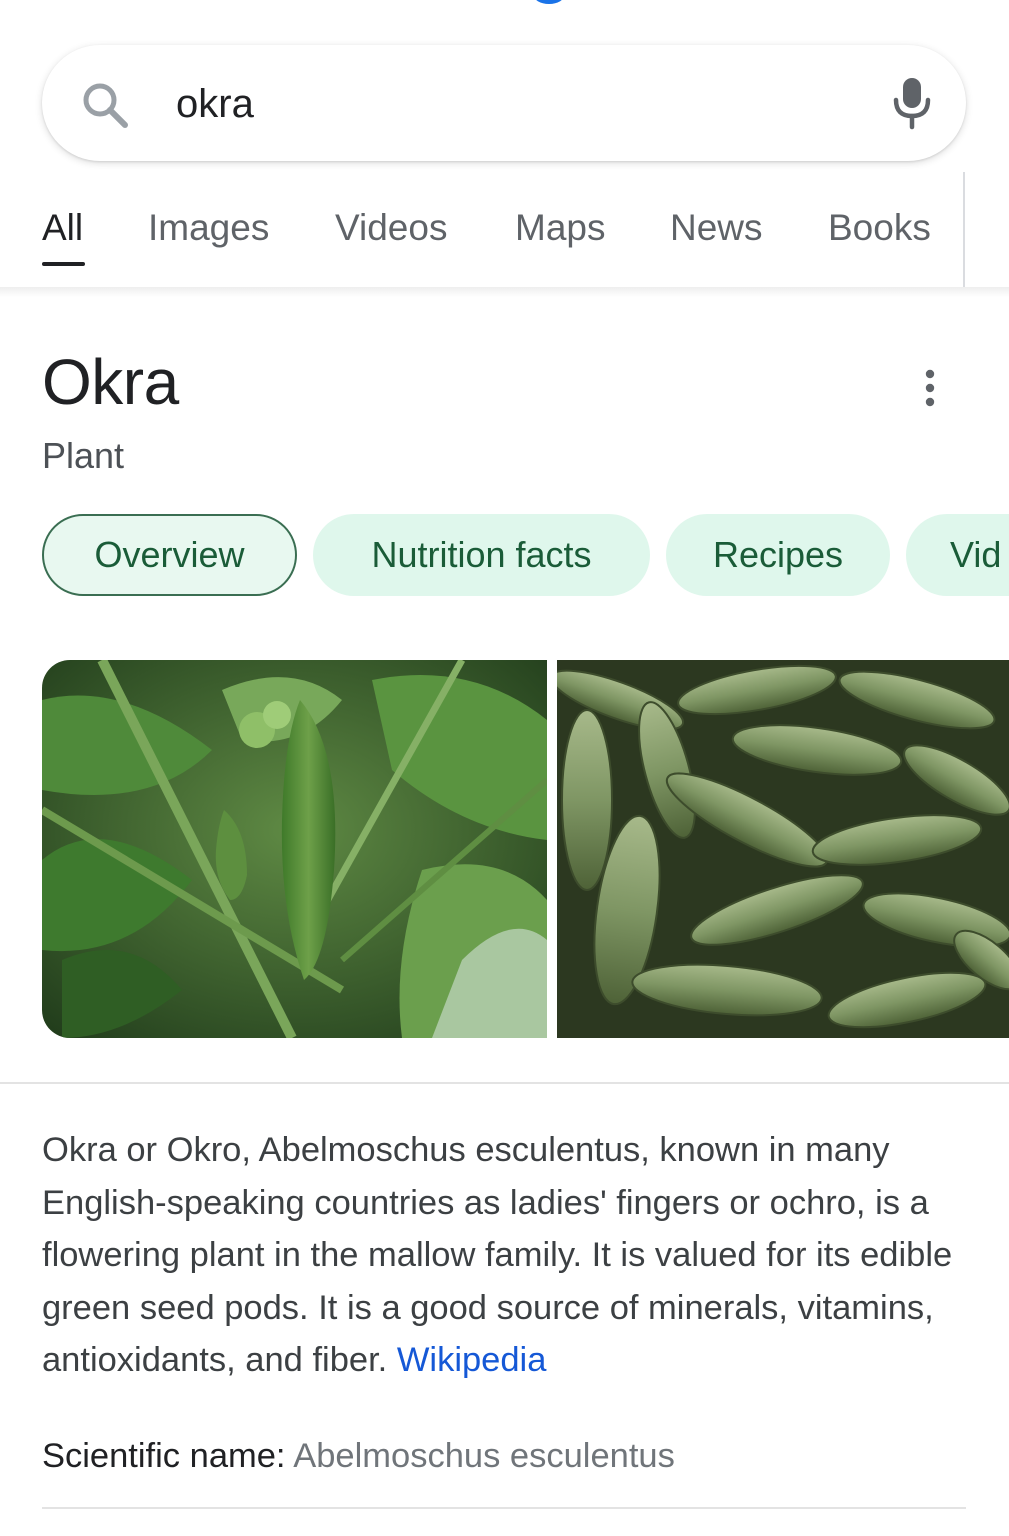 This screenshot has width=1009, height=1536. Describe the element at coordinates (504, 292) in the screenshot. I see `tabs-shadow` at that location.